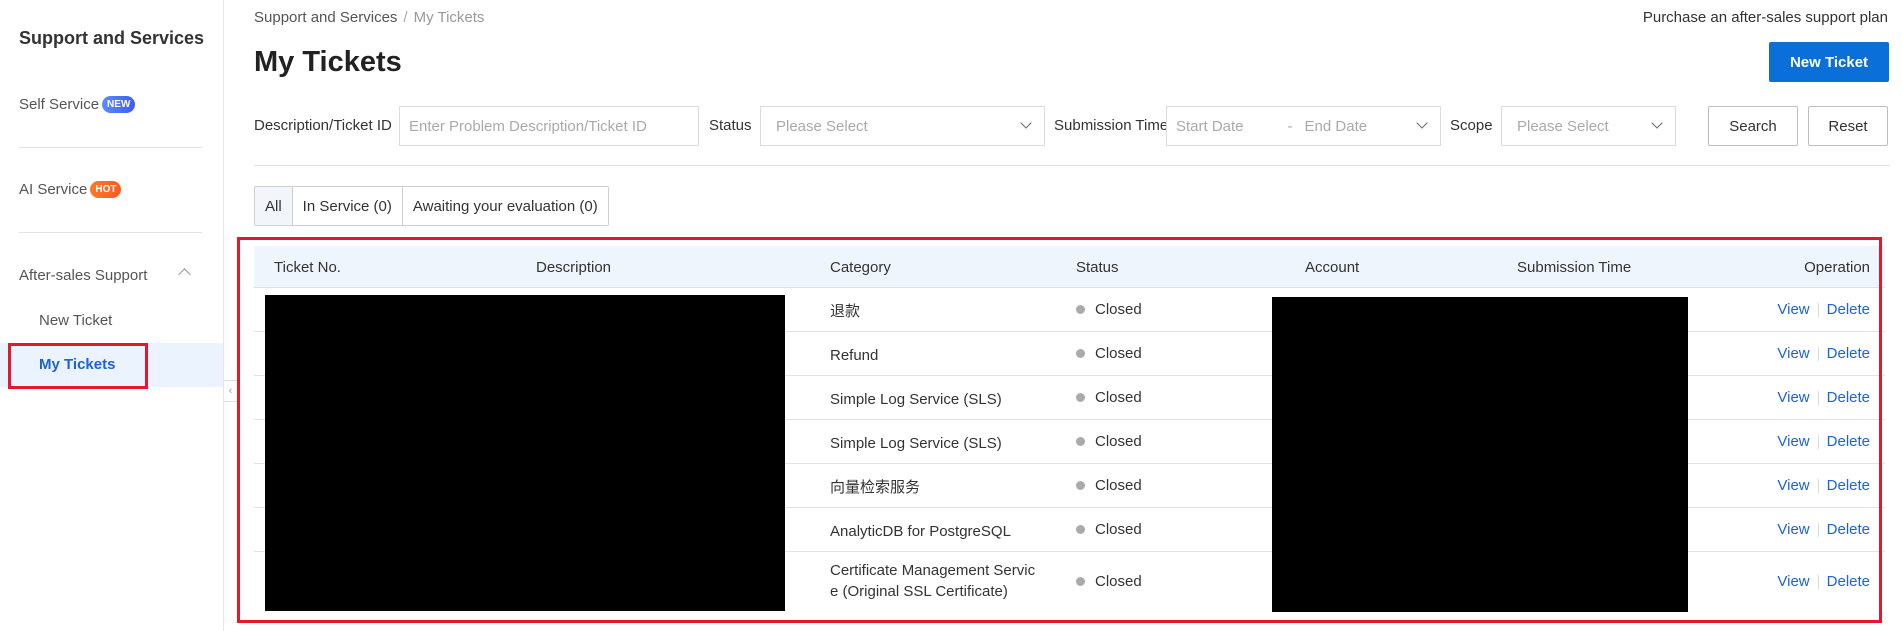 Image resolution: width=1902 pixels, height=631 pixels. I want to click on chevron-up-icon, so click(184, 274).